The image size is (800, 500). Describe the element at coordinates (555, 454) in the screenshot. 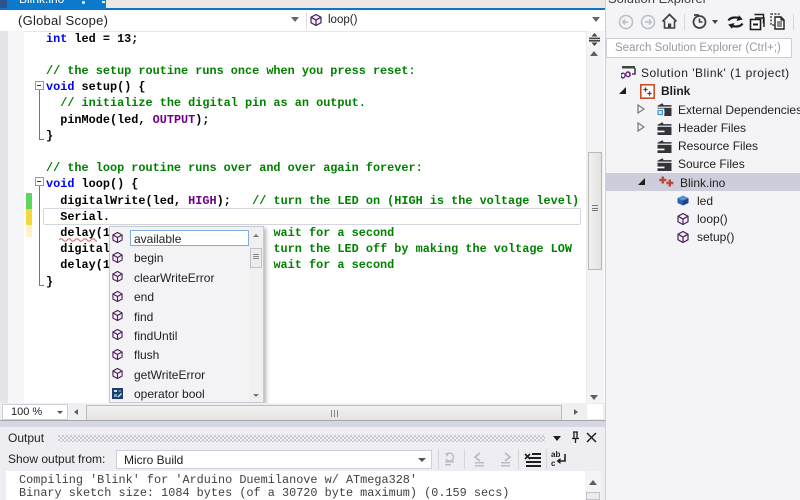

I see `svg-text: ab` at that location.